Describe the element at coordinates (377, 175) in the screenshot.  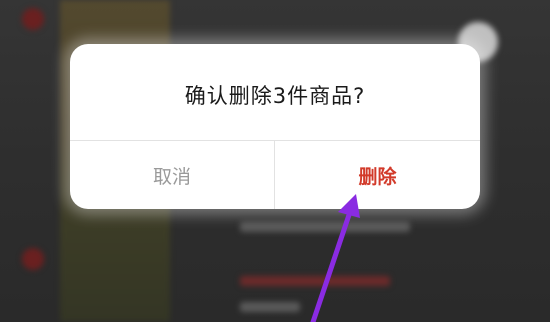
I see `delete-button: 删除` at that location.